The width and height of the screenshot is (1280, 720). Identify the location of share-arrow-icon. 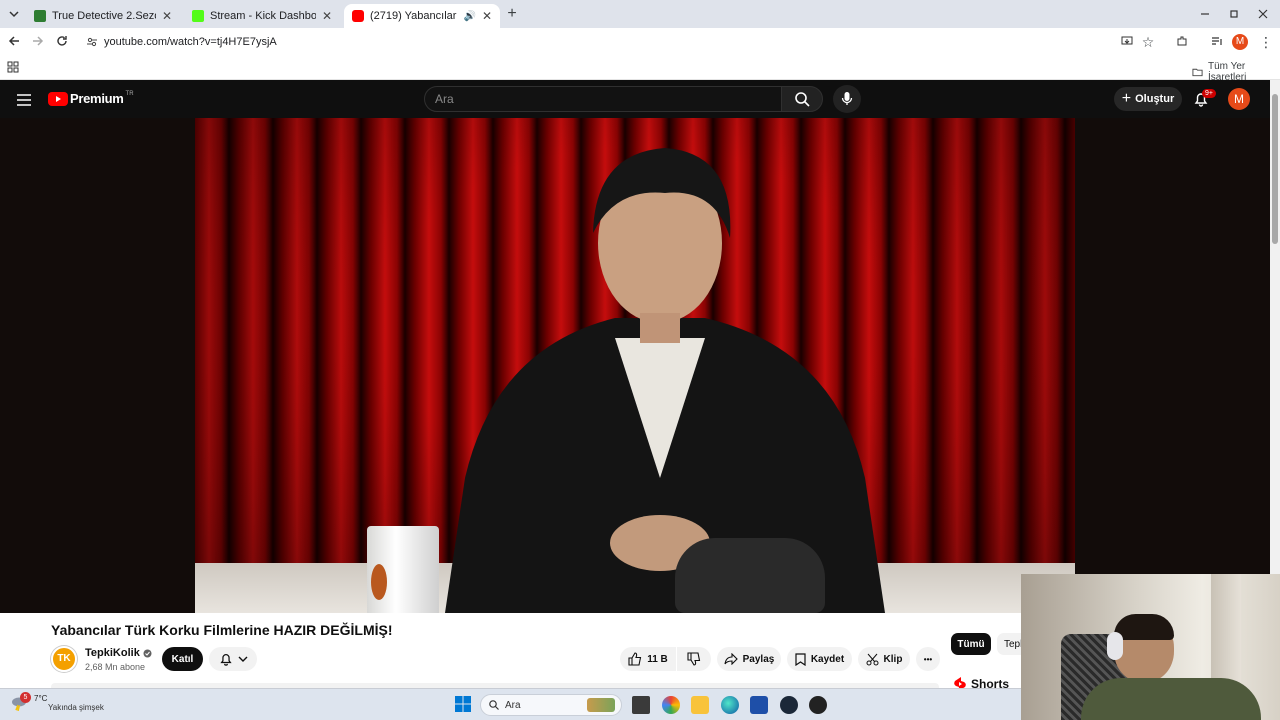
(731, 659).